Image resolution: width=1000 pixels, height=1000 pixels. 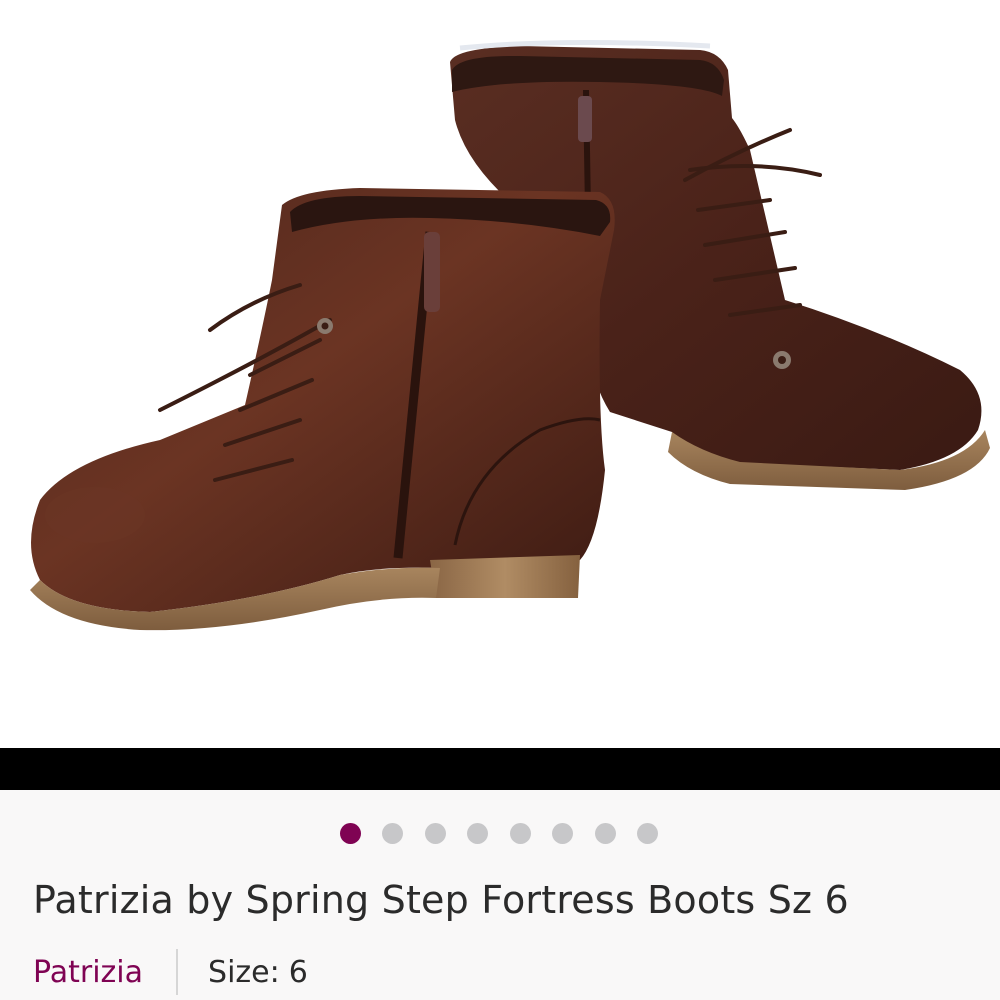 What do you see at coordinates (88, 972) in the screenshot?
I see `brand-link: Patrizia` at bounding box center [88, 972].